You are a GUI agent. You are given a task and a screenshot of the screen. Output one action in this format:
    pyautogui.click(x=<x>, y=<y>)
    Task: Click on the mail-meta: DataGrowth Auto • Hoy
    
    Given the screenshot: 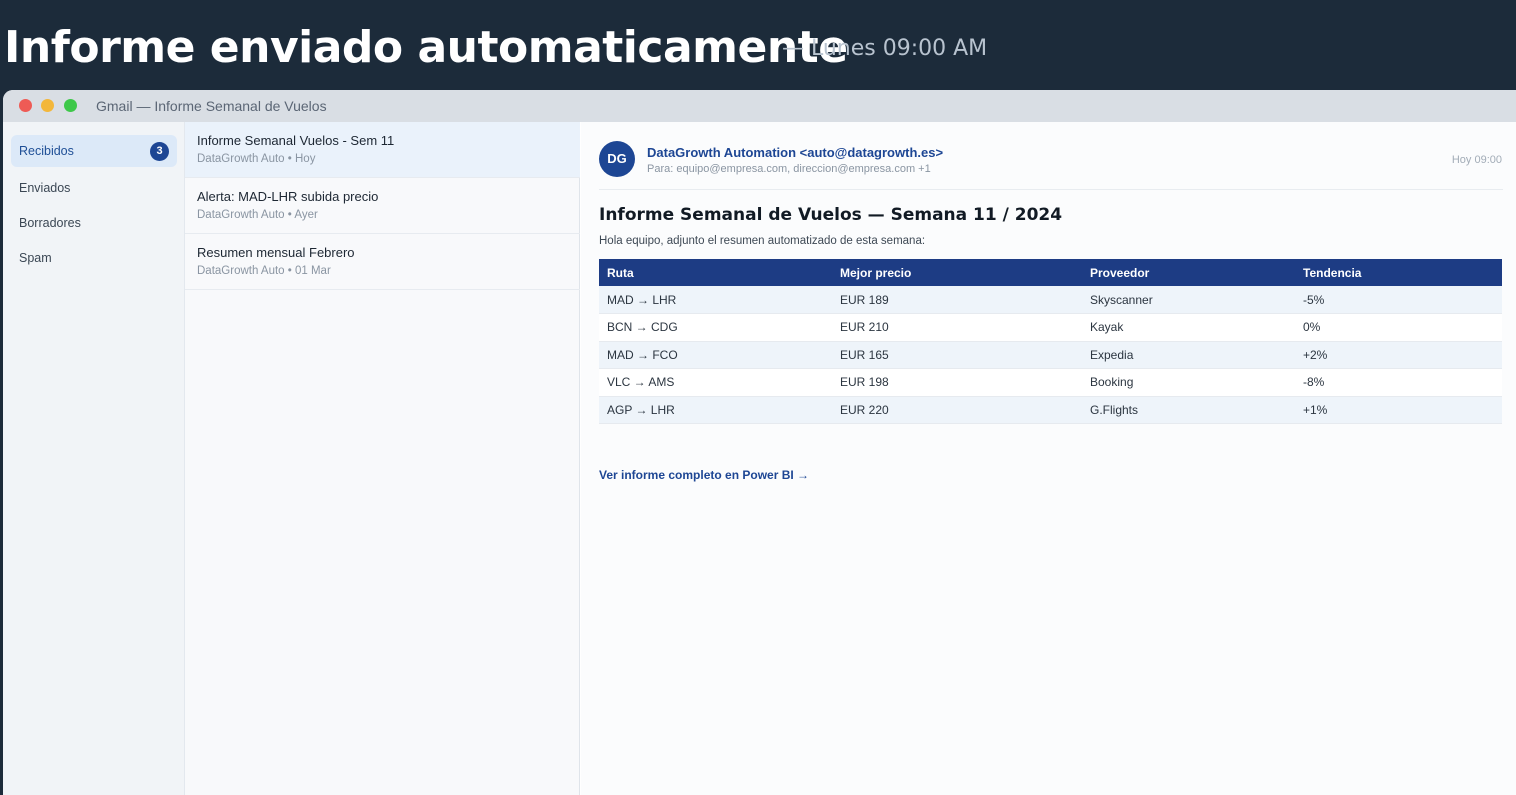 What is the action you would take?
    pyautogui.click(x=256, y=159)
    